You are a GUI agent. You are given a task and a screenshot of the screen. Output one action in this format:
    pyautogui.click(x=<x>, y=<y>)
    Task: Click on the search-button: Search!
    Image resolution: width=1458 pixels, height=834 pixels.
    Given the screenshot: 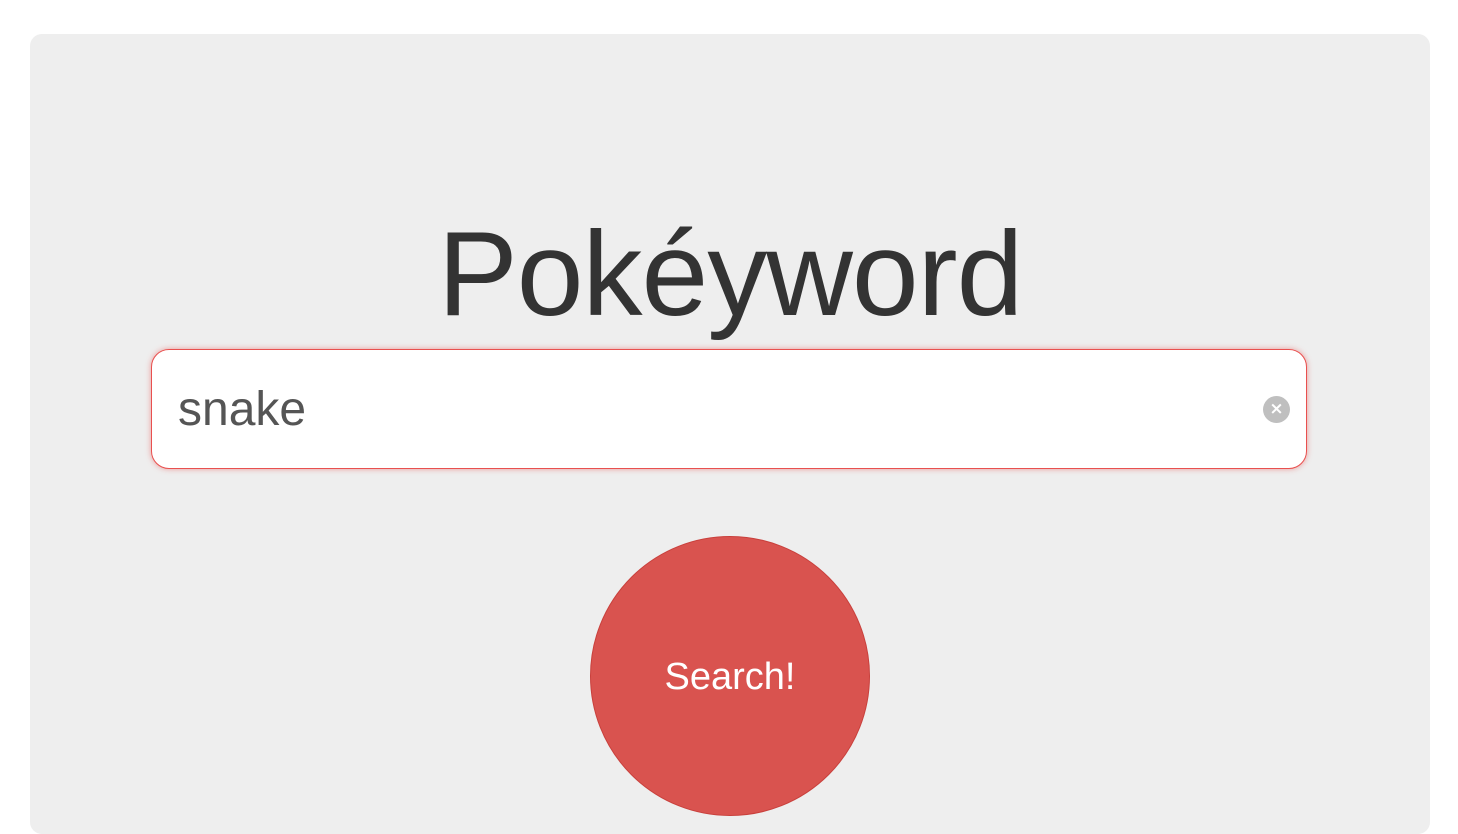 What is the action you would take?
    pyautogui.click(x=730, y=676)
    